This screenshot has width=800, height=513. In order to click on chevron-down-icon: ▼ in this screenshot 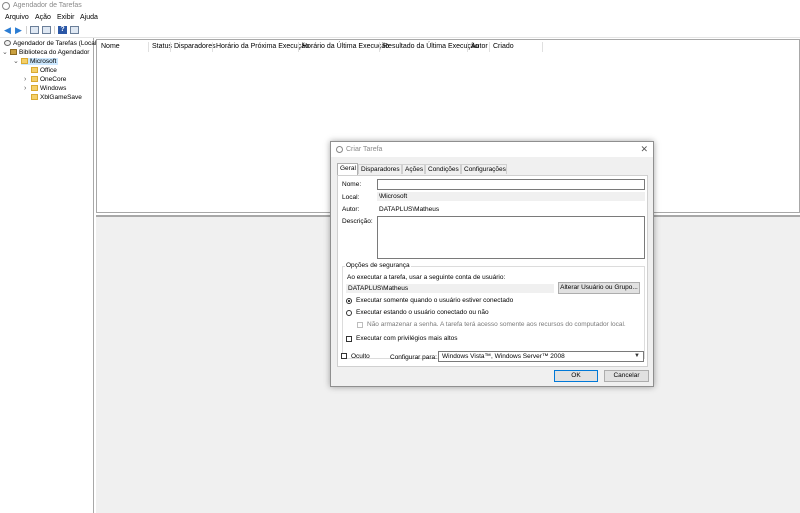, I will do `click(637, 356)`.